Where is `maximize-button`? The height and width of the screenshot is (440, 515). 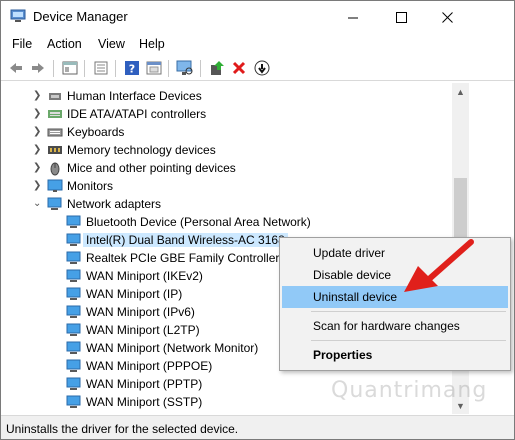
maximize-button is located at coordinates (401, 17).